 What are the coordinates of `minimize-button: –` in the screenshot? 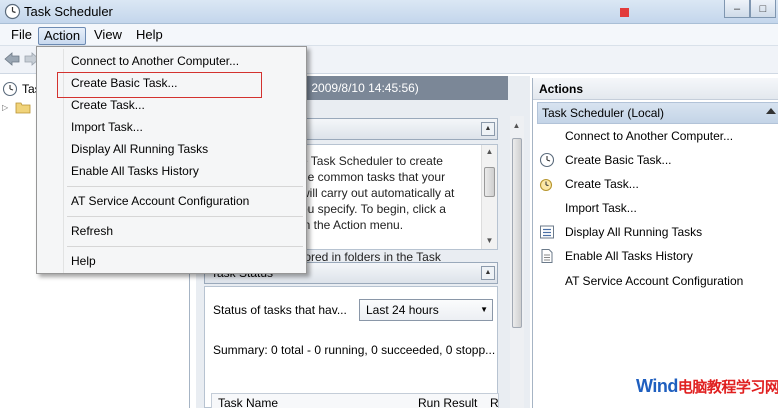 It's located at (737, 9).